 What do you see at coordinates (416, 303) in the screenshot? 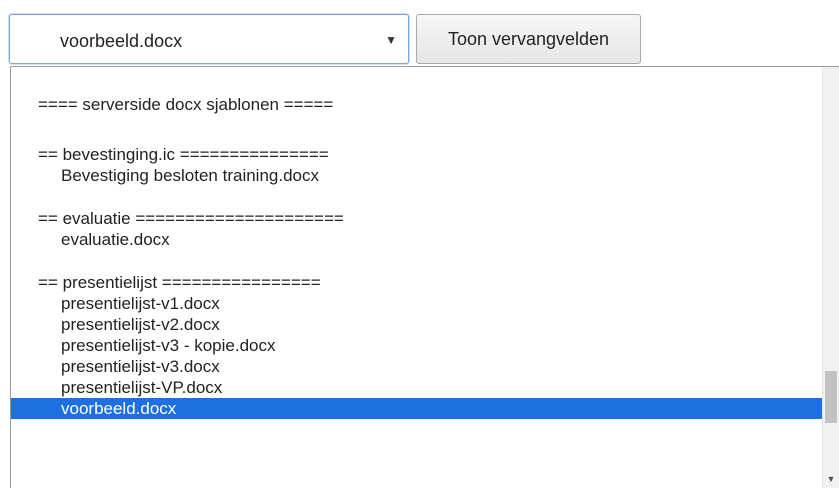
I see `option-item: presentielijst-v1.docx` at bounding box center [416, 303].